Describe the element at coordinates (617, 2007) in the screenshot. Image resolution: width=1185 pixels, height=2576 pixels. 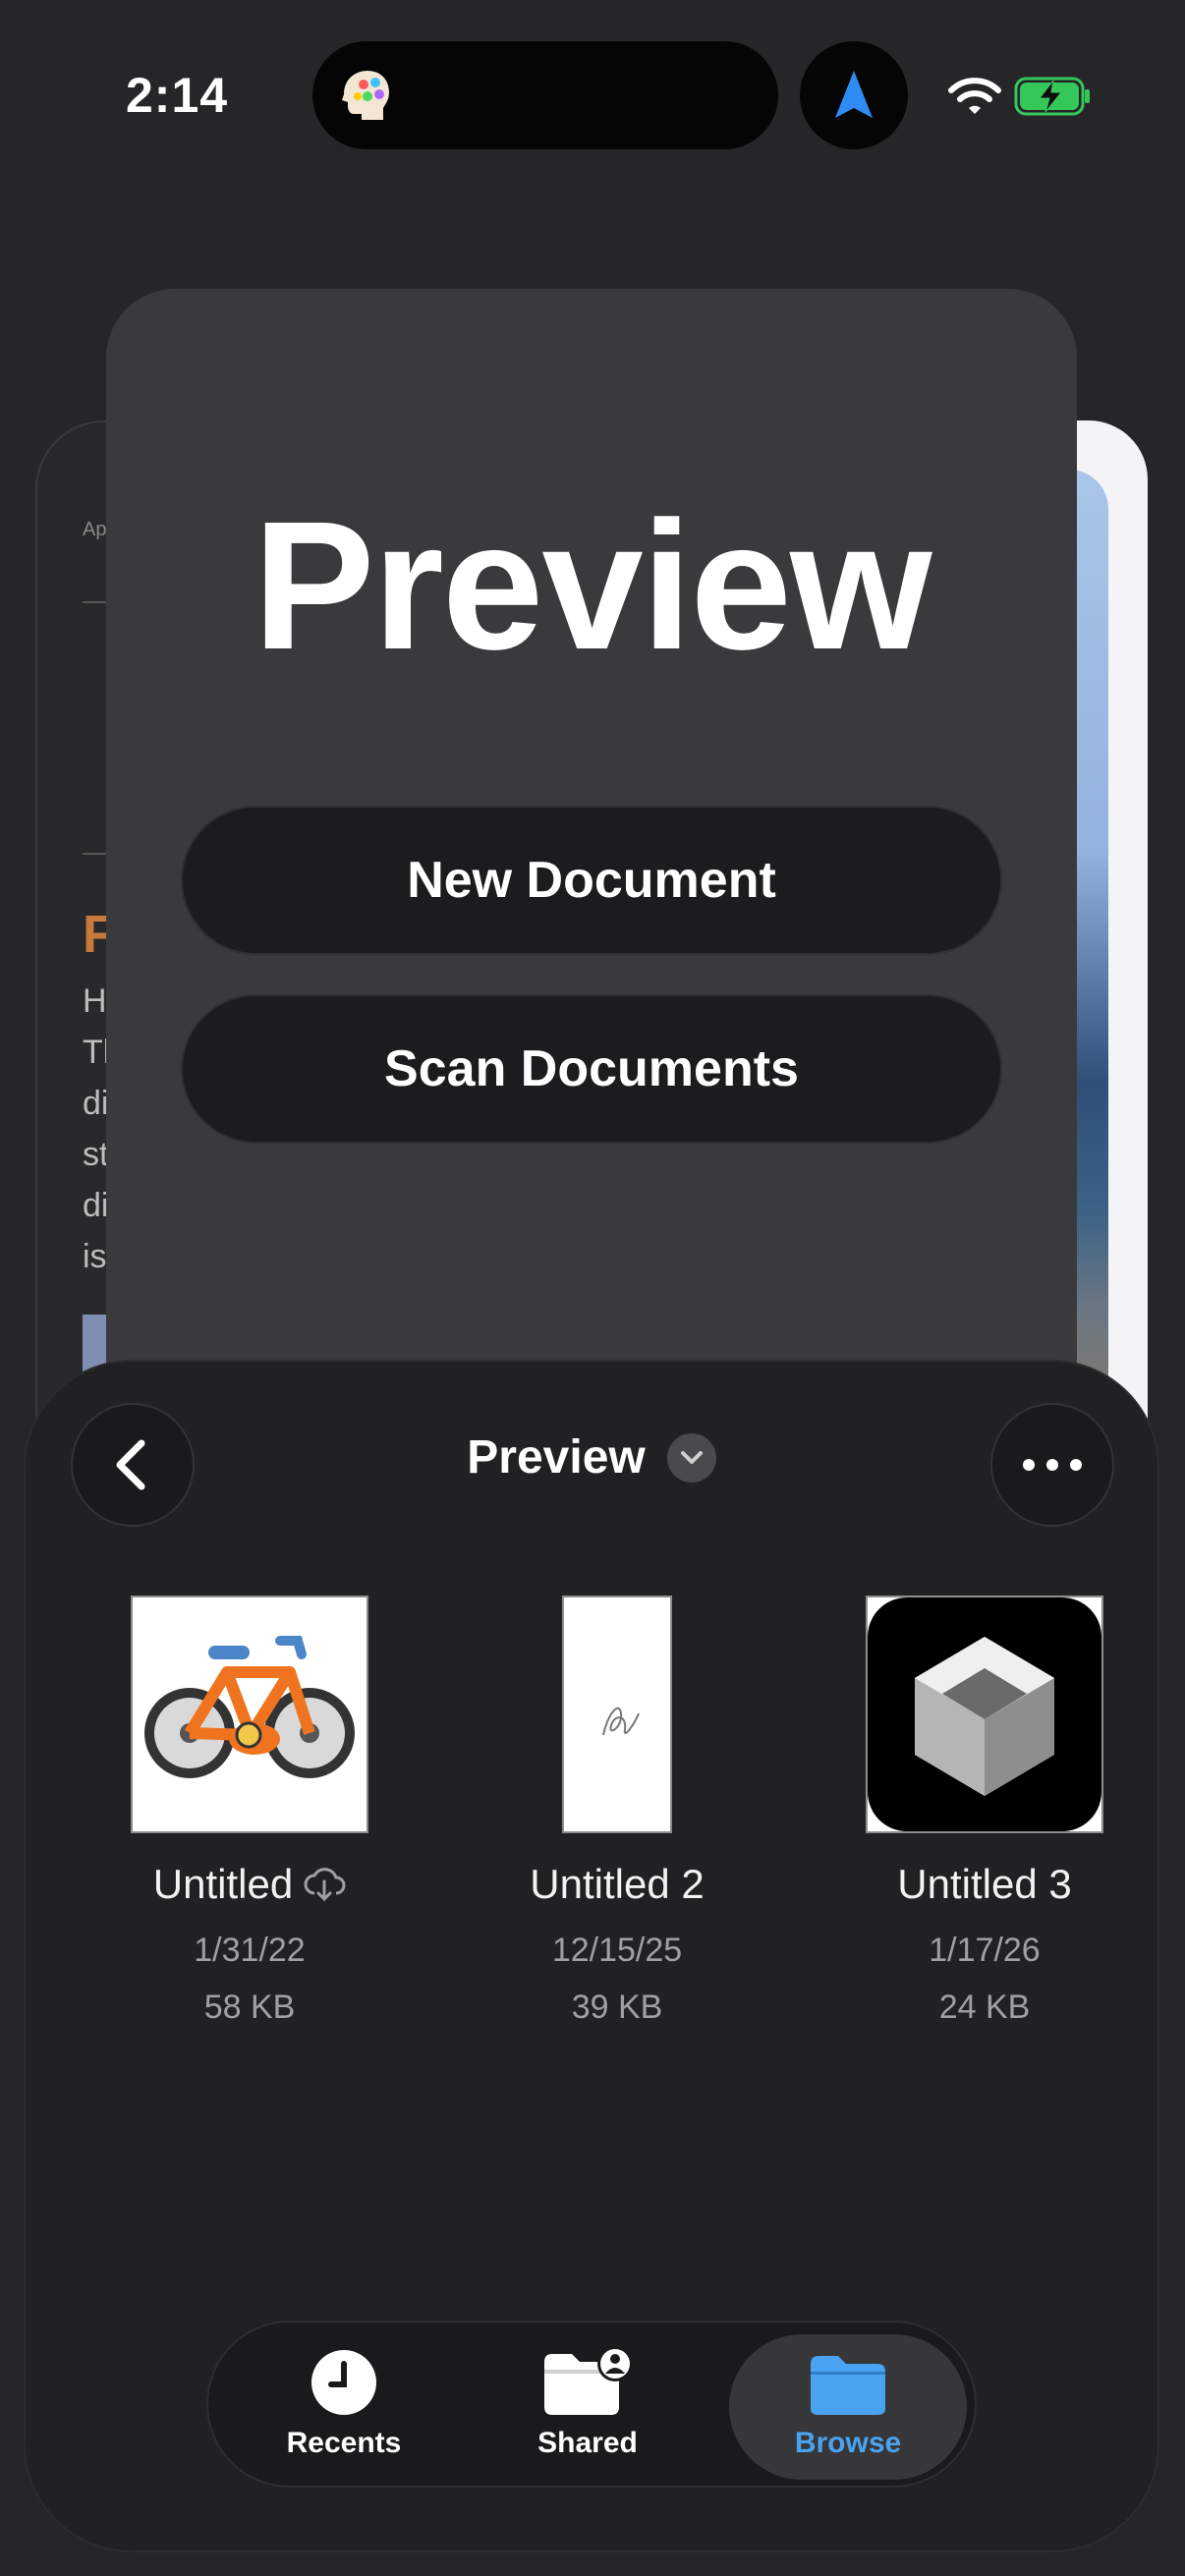
I see `file-size: 39 KB` at that location.